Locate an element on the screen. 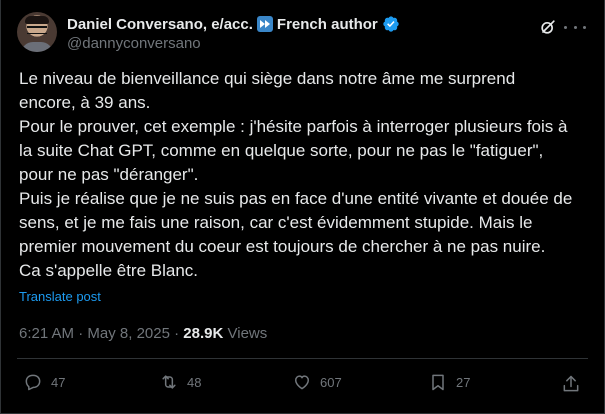  divider is located at coordinates (302, 358).